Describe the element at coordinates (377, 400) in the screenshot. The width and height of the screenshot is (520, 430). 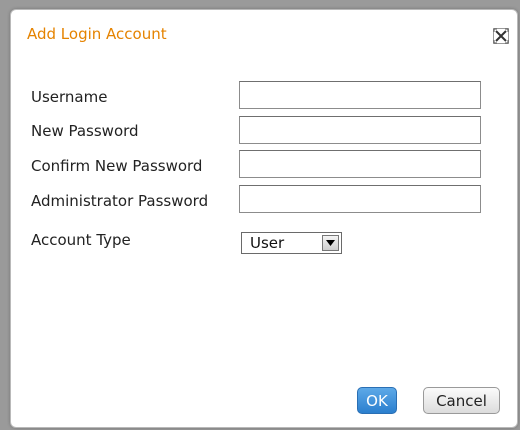
I see `ok-button: OK` at that location.